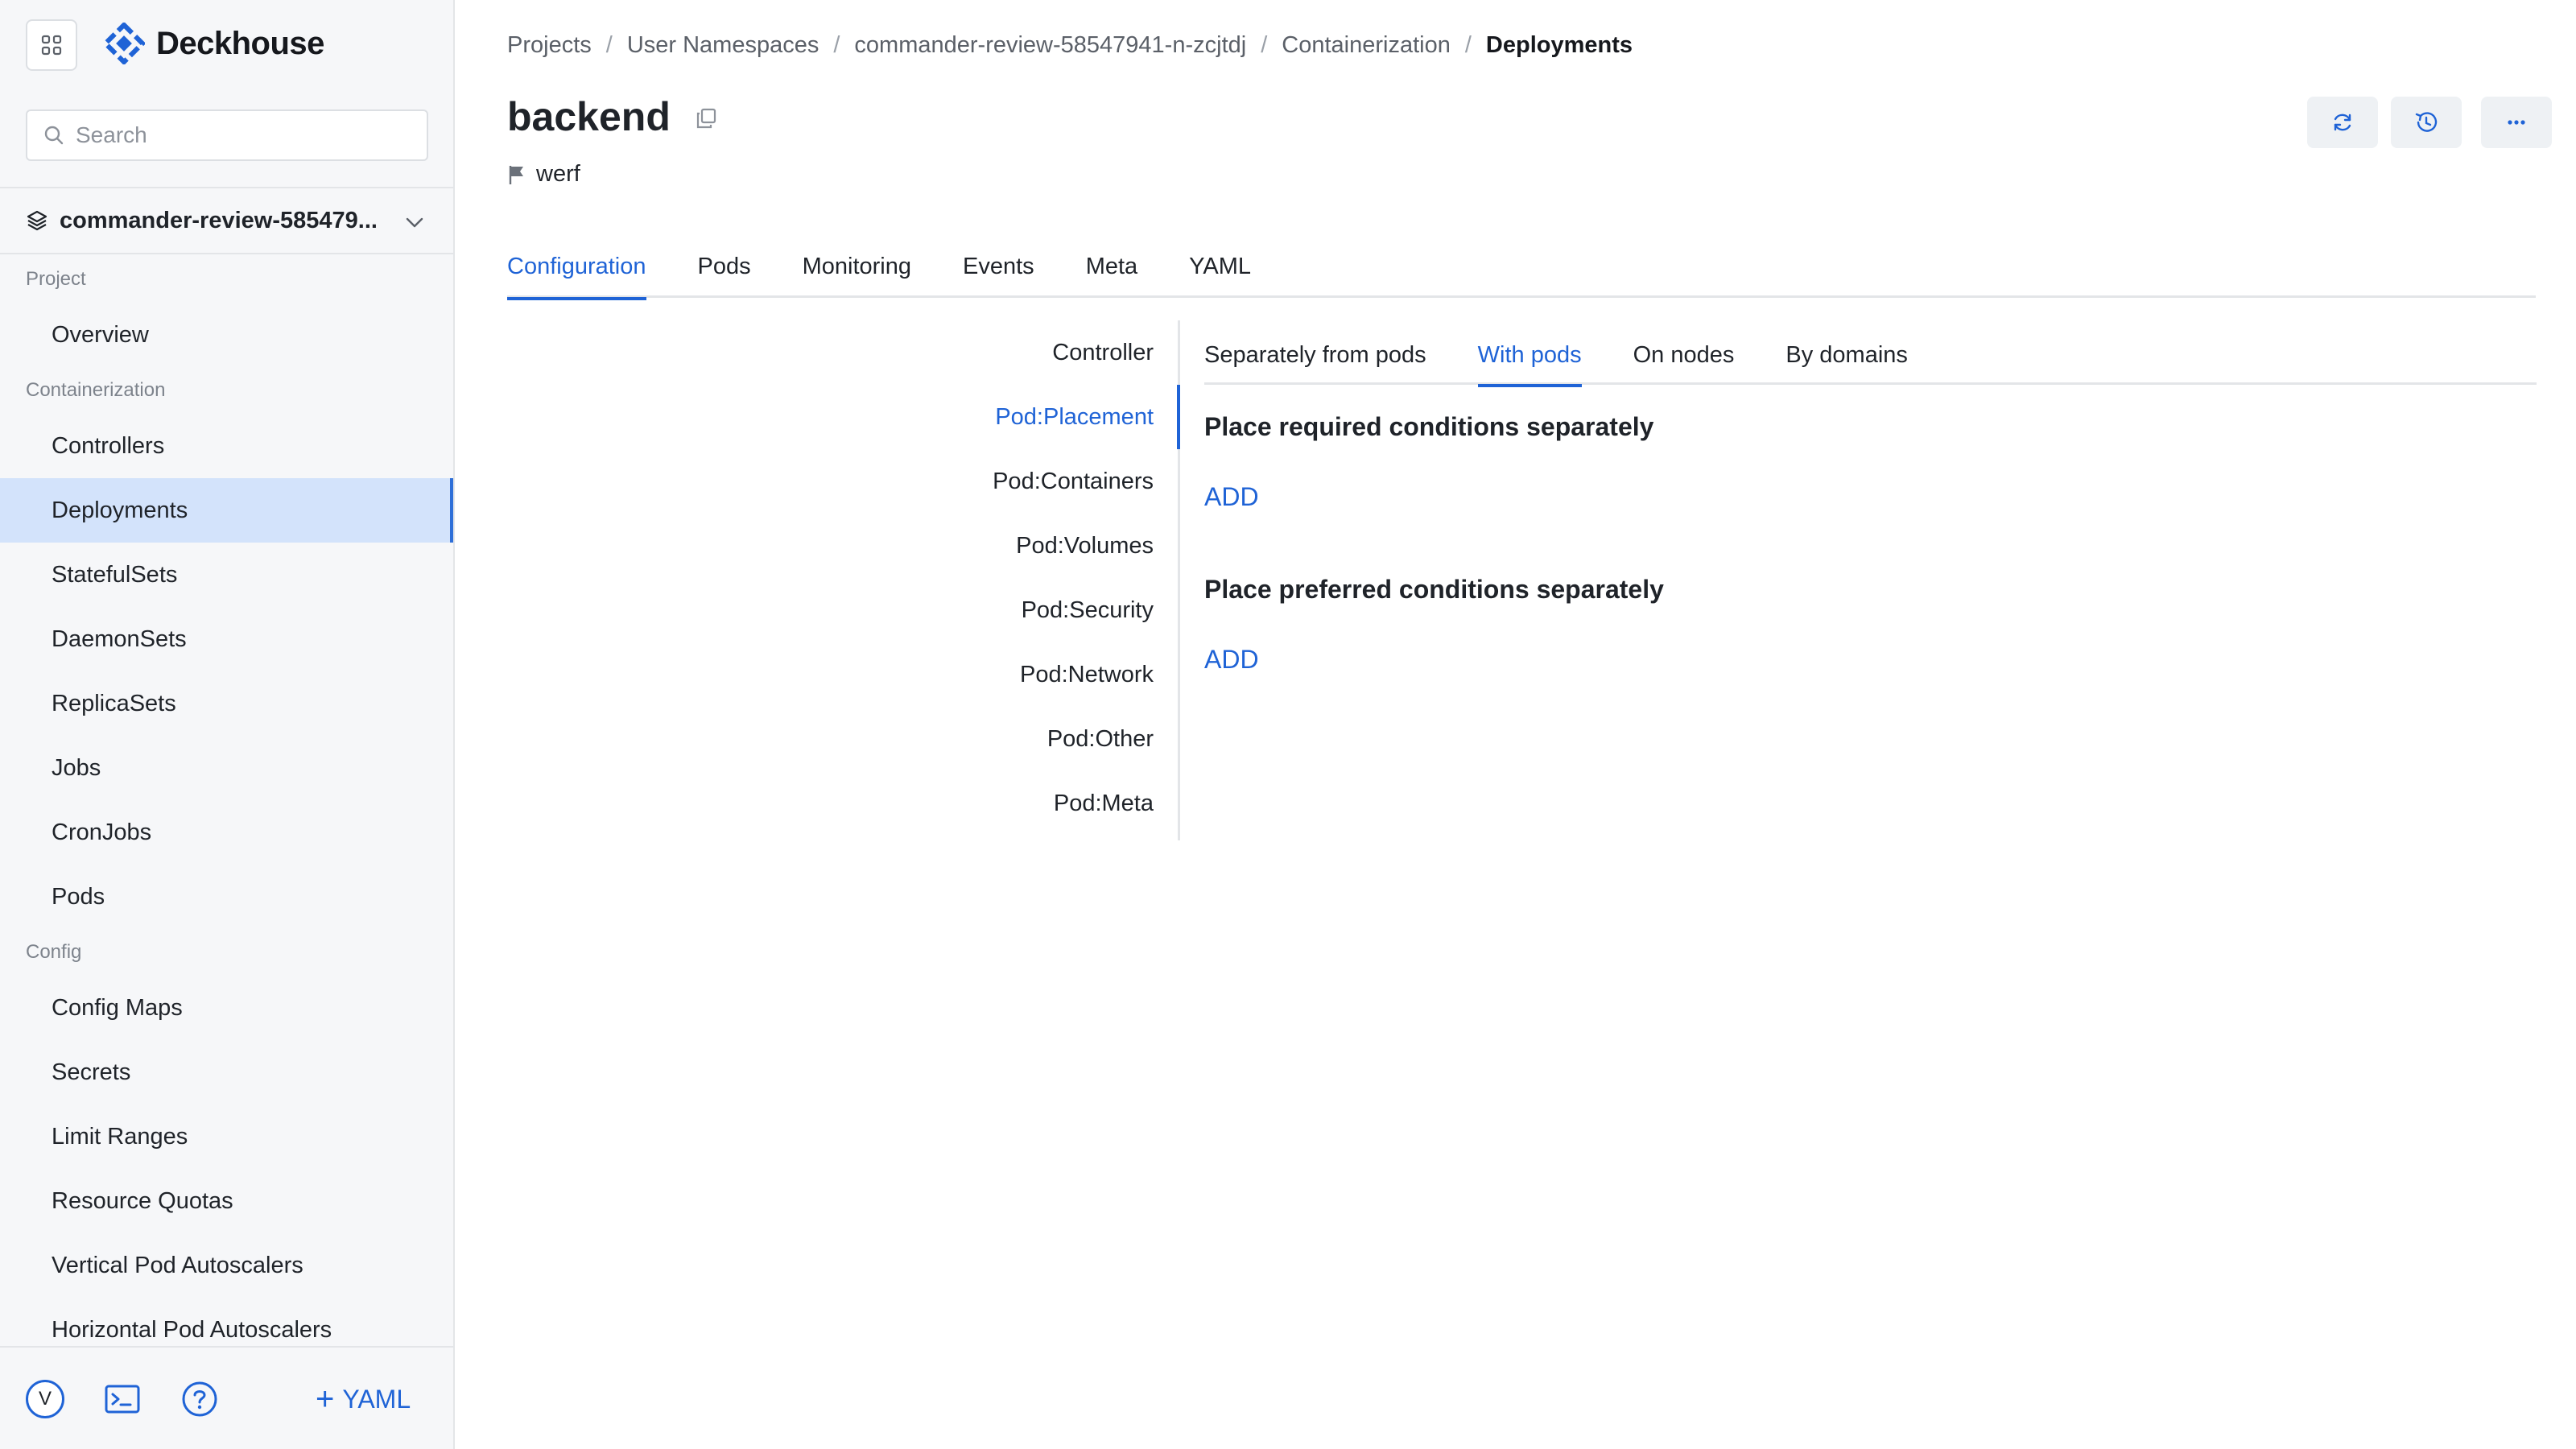  Describe the element at coordinates (226, 1265) in the screenshot. I see `sidebar-item-vertical-pod-autoscalers: Vertical Pod Autoscalers` at that location.